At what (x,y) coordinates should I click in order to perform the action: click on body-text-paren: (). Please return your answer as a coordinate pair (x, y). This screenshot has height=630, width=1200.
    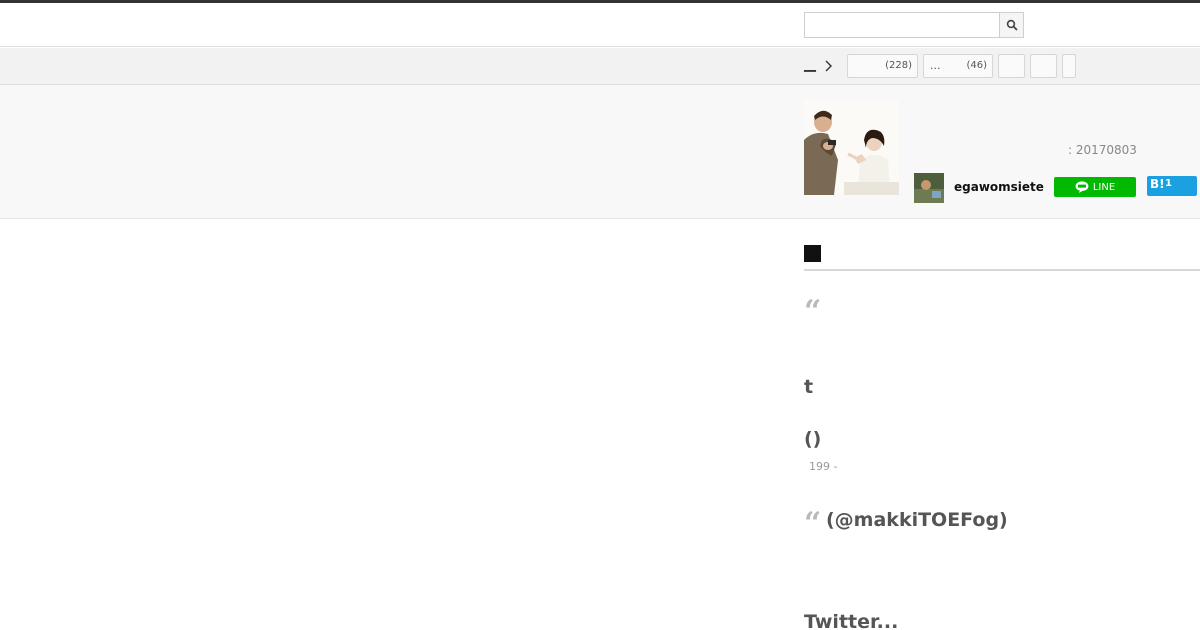
    Looking at the image, I should click on (813, 439).